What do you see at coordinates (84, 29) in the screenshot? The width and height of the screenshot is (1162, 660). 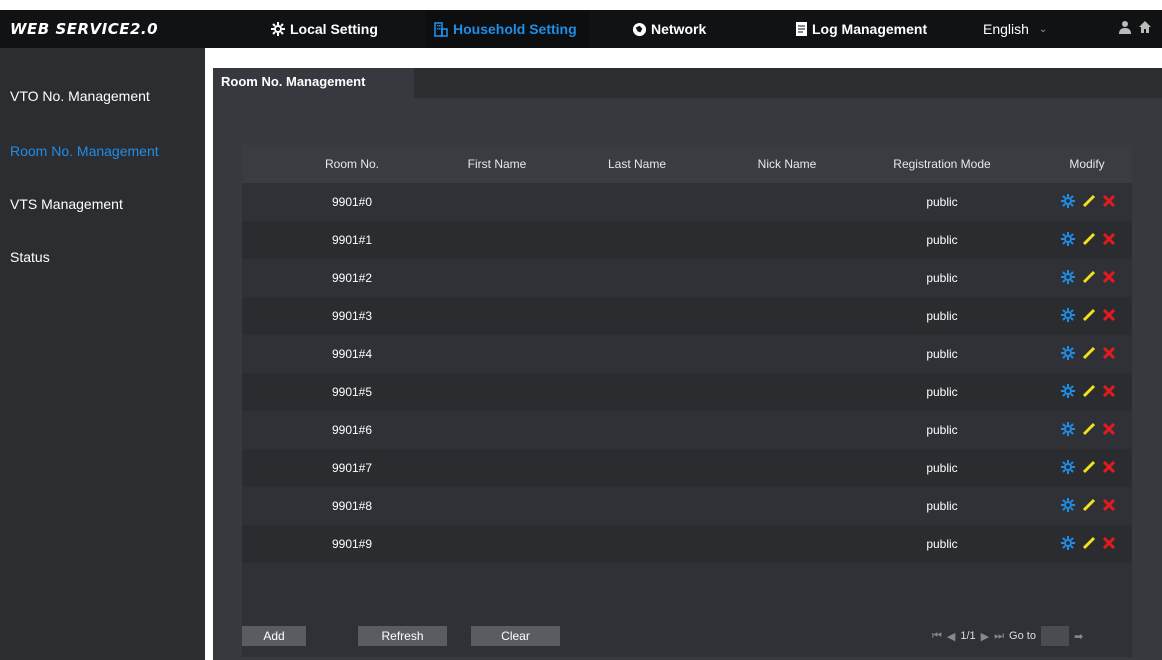 I see `app-logo: WEB SERVICE2.0` at bounding box center [84, 29].